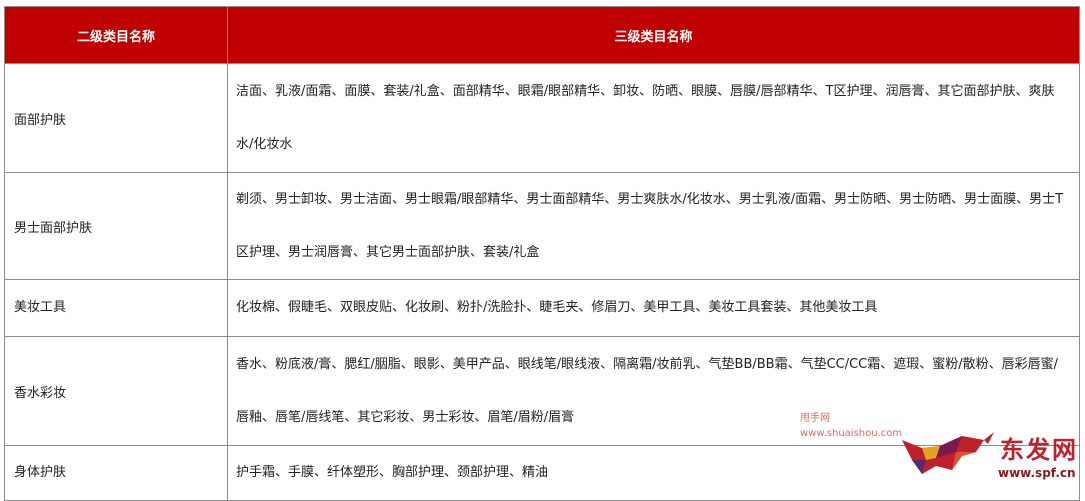 This screenshot has height=501, width=1085. Describe the element at coordinates (116, 391) in the screenshot. I see `category-cell: 香水彩妆` at that location.